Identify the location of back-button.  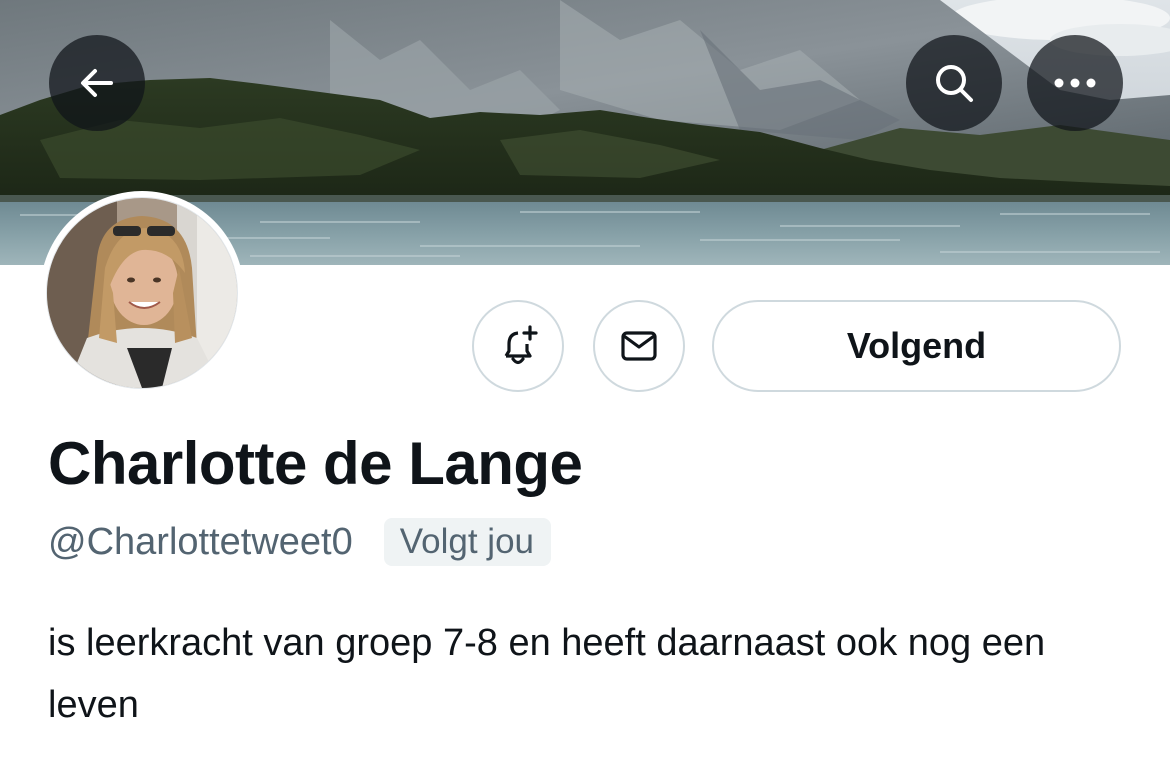
(97, 83).